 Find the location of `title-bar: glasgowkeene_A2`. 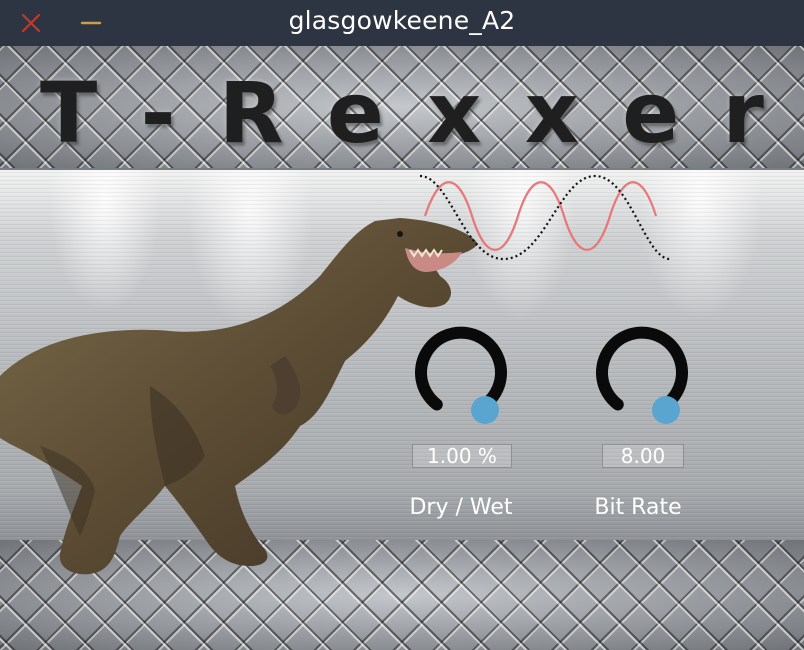

title-bar: glasgowkeene_A2 is located at coordinates (402, 23).